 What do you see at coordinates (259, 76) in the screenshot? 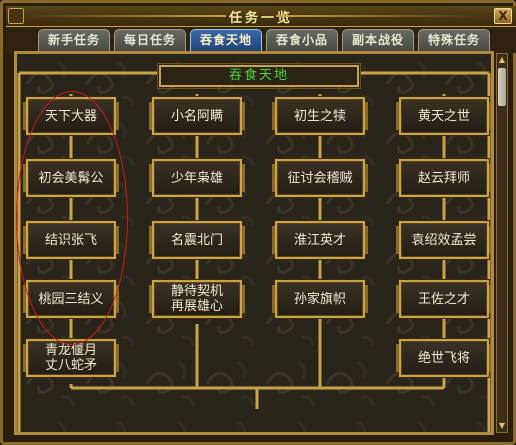
I see `panel-header: 吞食天地` at bounding box center [259, 76].